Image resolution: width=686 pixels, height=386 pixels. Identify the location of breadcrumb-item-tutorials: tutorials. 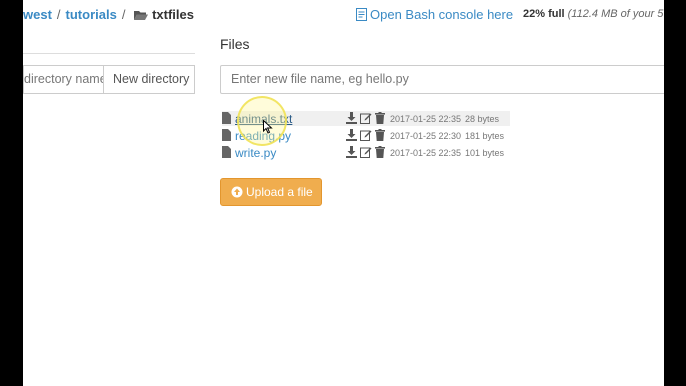
(91, 14).